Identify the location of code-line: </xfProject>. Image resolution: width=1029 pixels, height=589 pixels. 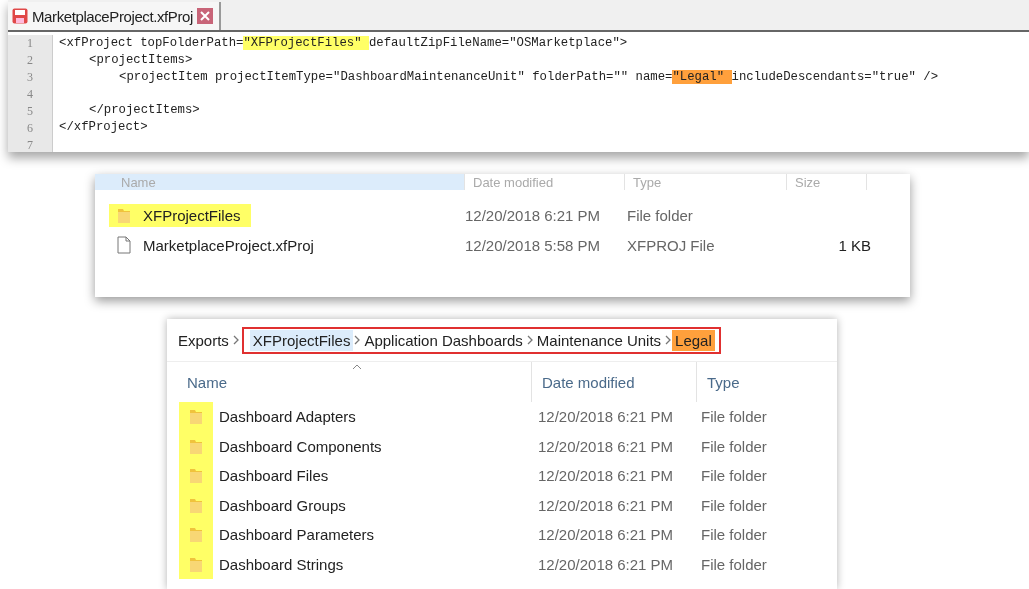
(103, 127).